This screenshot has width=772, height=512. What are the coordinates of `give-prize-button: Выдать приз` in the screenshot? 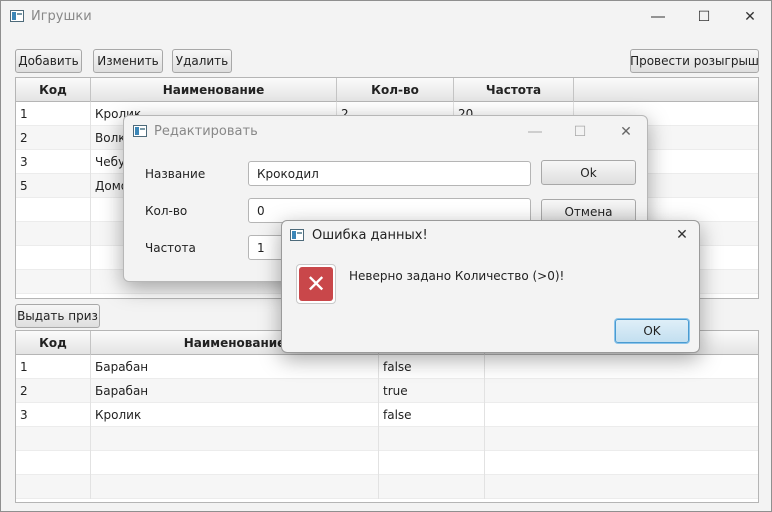 It's located at (57, 316).